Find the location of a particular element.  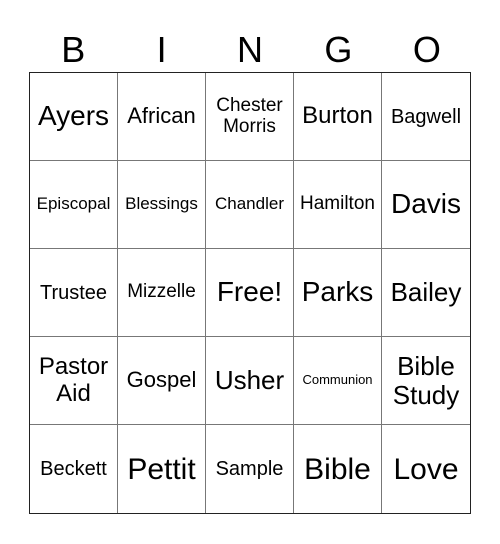

bingo-cell: Hamilton is located at coordinates (338, 205).